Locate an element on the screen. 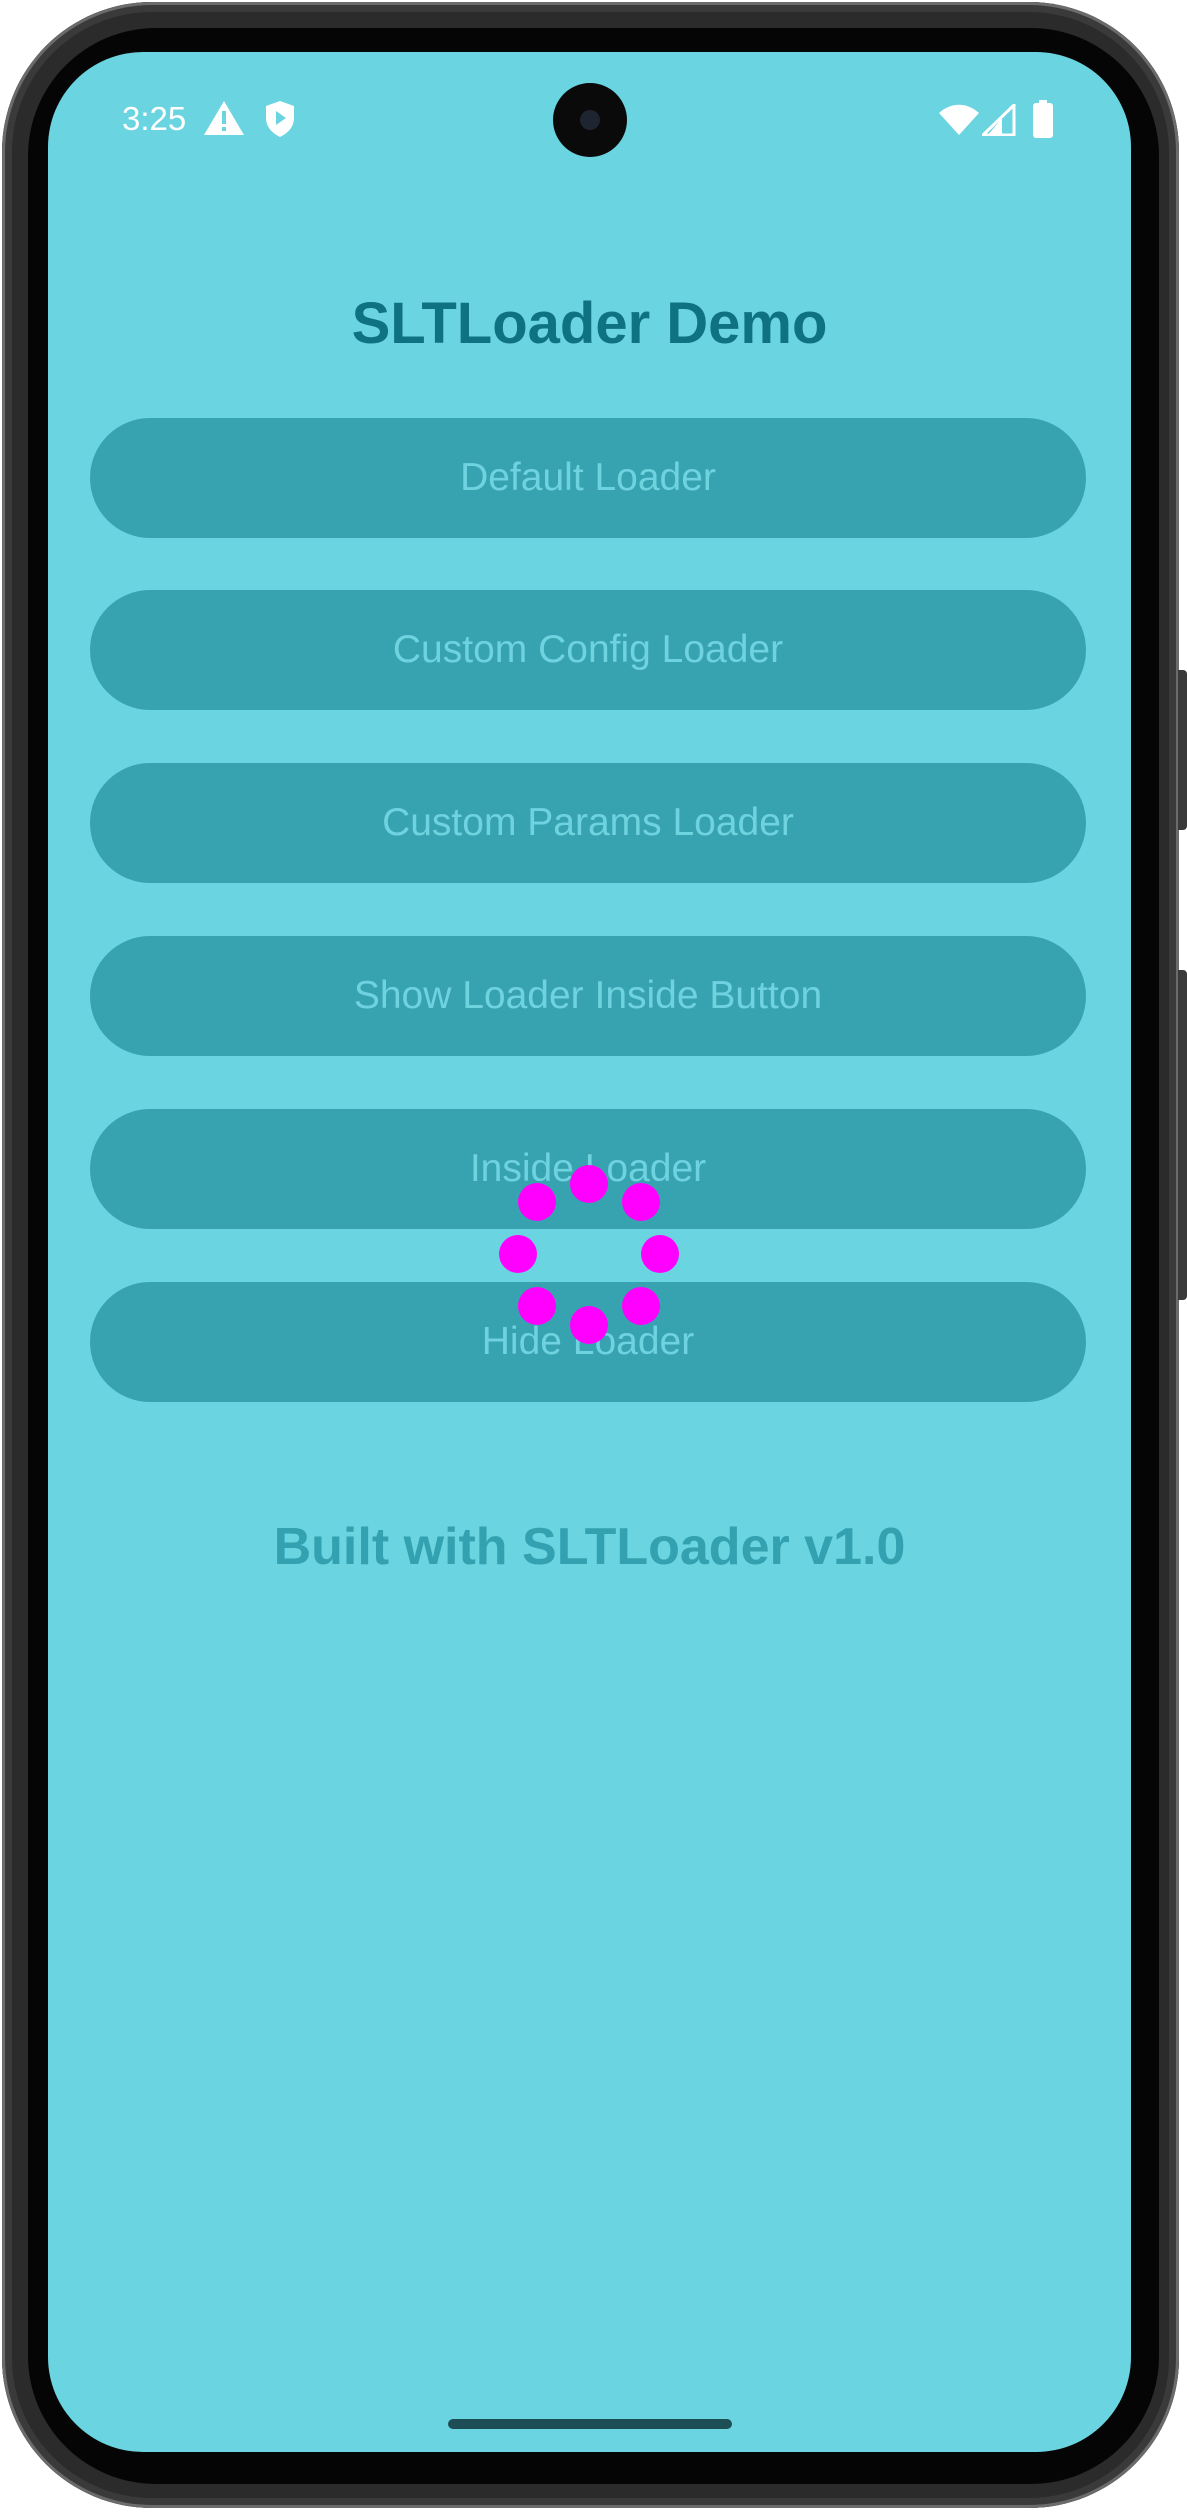 The image size is (1187, 2513). custom-params-loader-button: Custom Params Loader is located at coordinates (588, 823).